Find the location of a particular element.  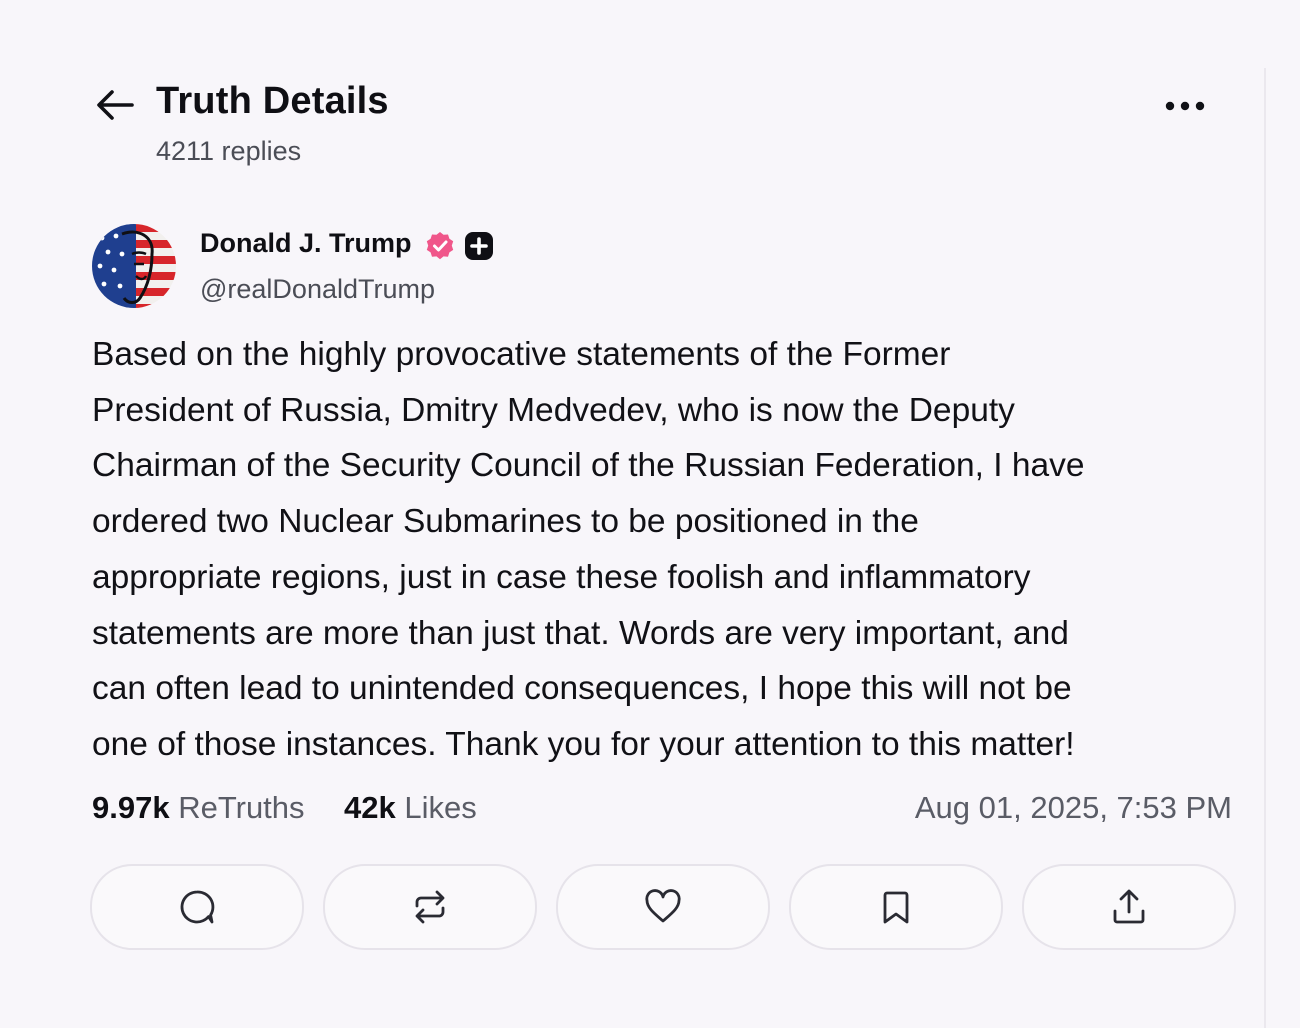

truth-plus-badge-icon is located at coordinates (479, 246).